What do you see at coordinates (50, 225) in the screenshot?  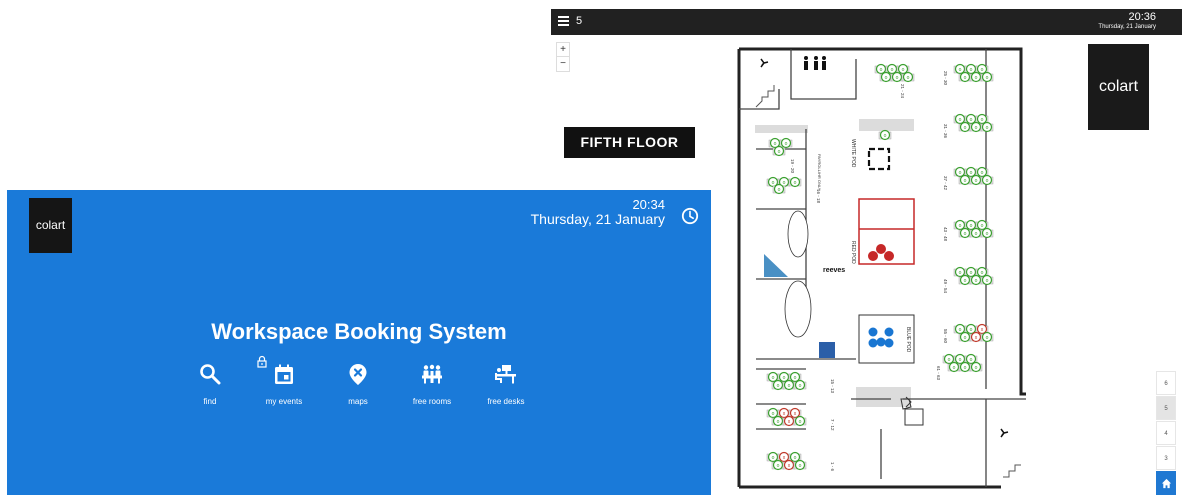 I see `company-logo: colart` at bounding box center [50, 225].